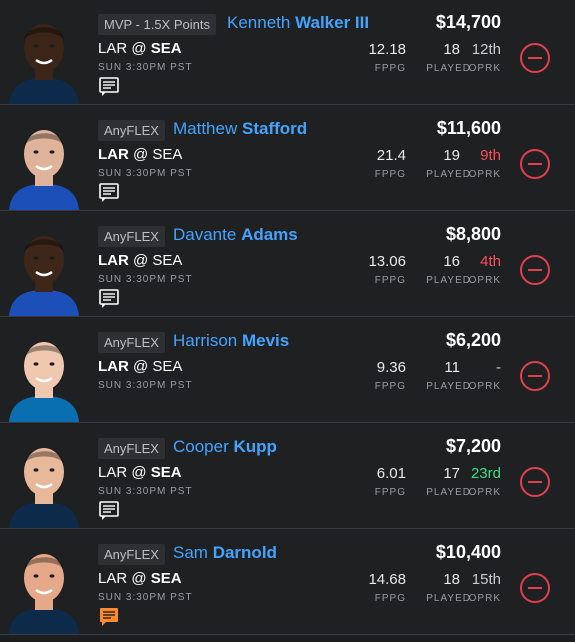 This screenshot has width=575, height=642. Describe the element at coordinates (244, 552) in the screenshot. I see `player-last-name: Darnold` at that location.